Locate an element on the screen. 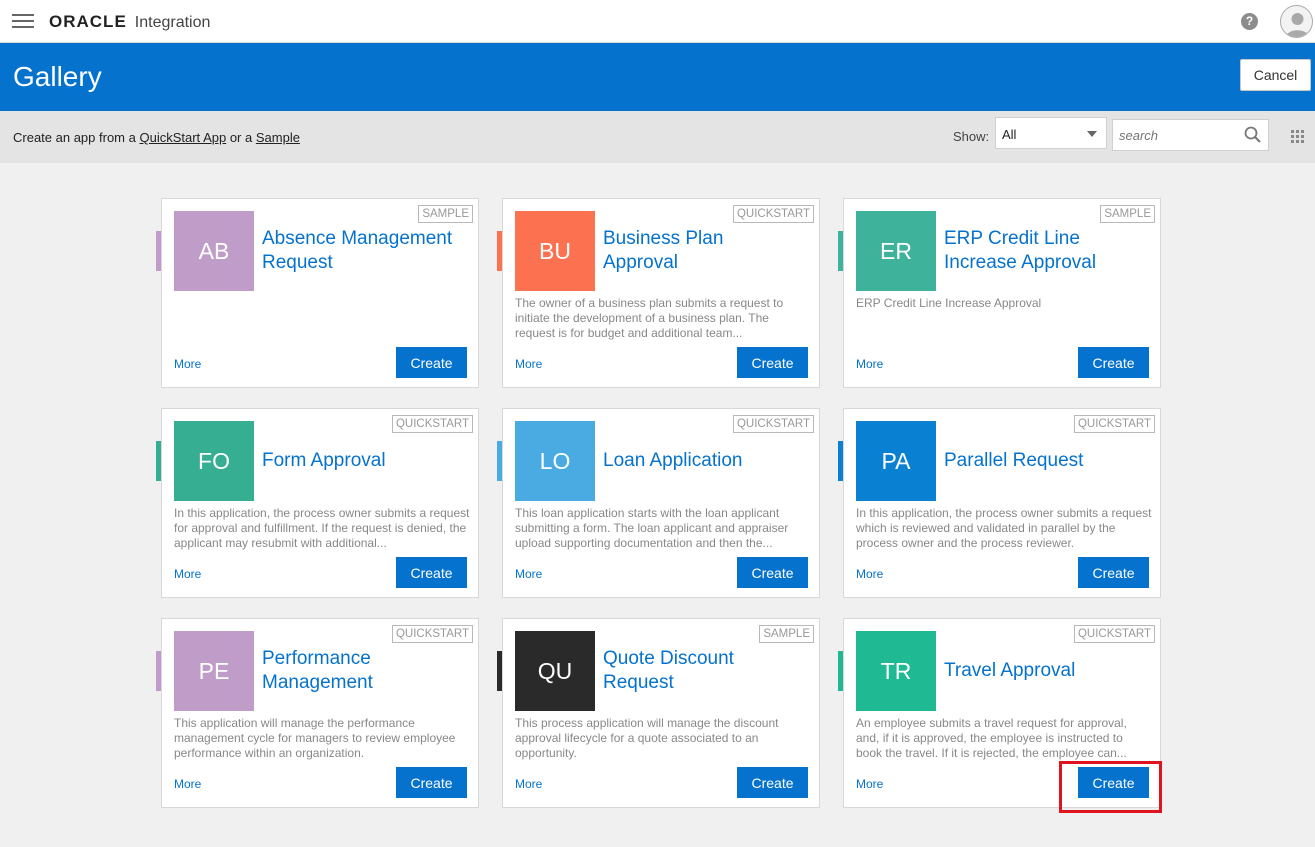 This screenshot has height=847, width=1315. chevron-down-icon is located at coordinates (1092, 134).